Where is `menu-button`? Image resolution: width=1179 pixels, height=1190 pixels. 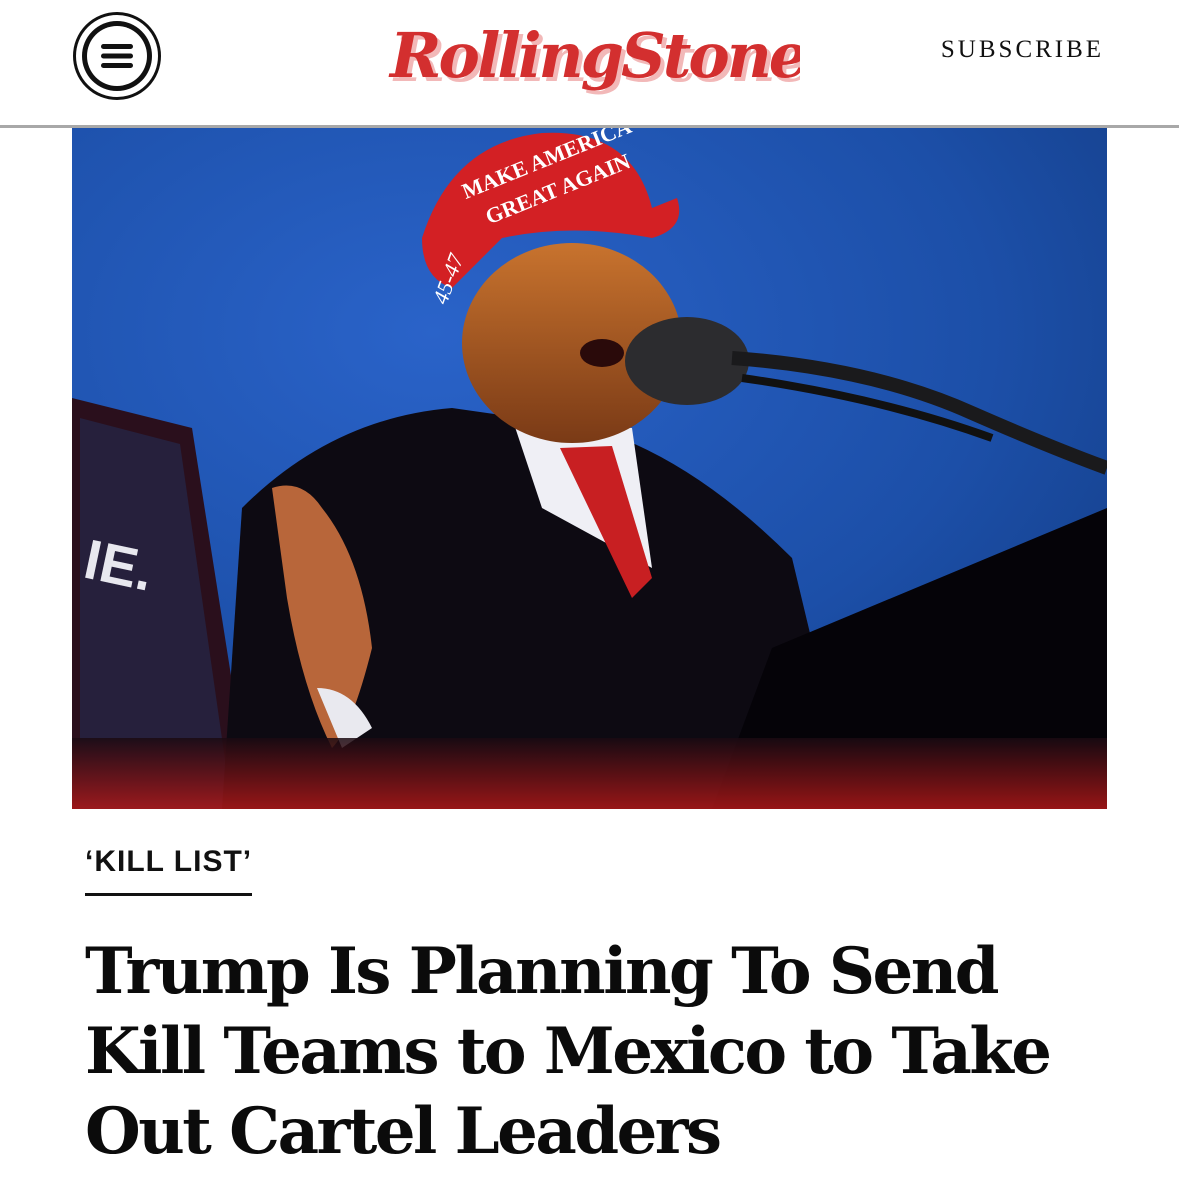
menu-button is located at coordinates (117, 56).